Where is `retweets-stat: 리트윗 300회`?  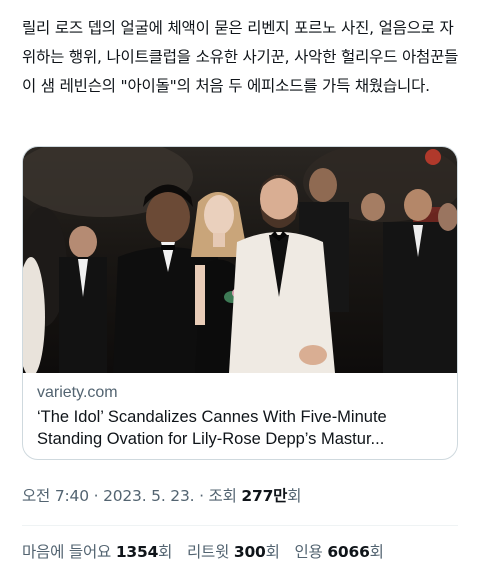 retweets-stat: 리트윗 300회 is located at coordinates (235, 552).